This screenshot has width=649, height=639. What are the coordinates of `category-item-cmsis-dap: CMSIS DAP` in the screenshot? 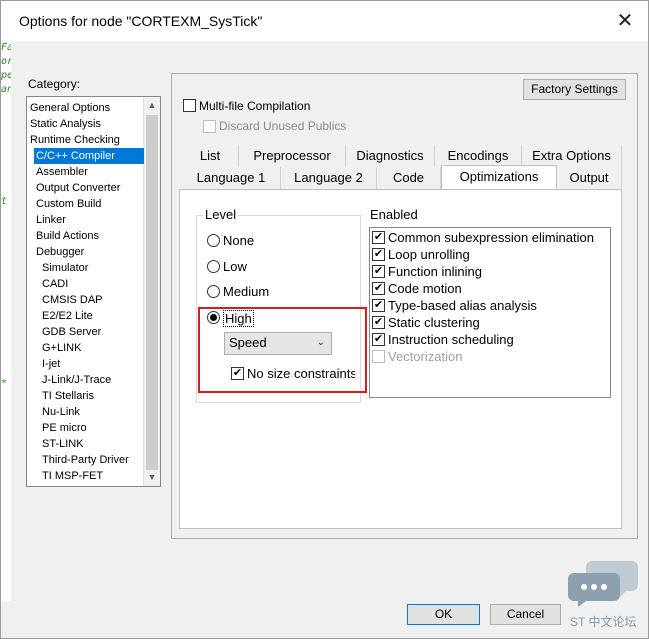 It's located at (72, 300).